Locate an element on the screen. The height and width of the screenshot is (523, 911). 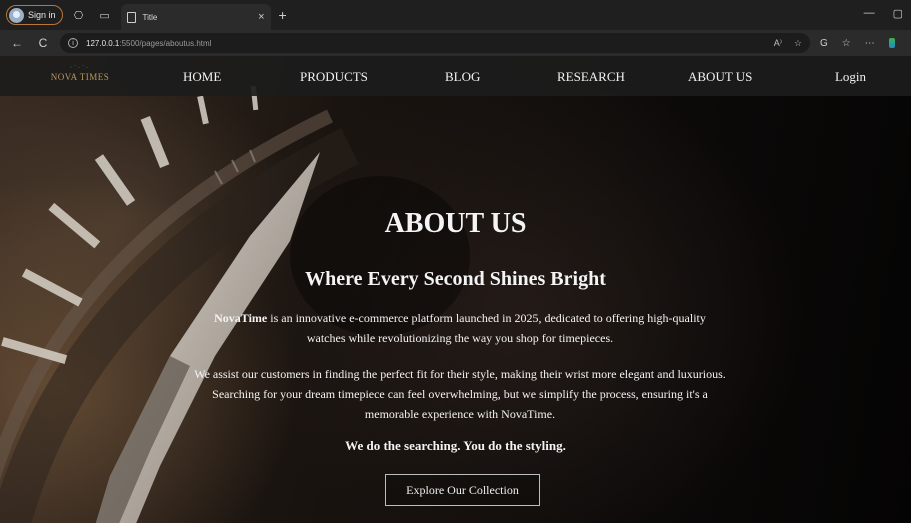
close-tab-icon: × is located at coordinates (261, 17).